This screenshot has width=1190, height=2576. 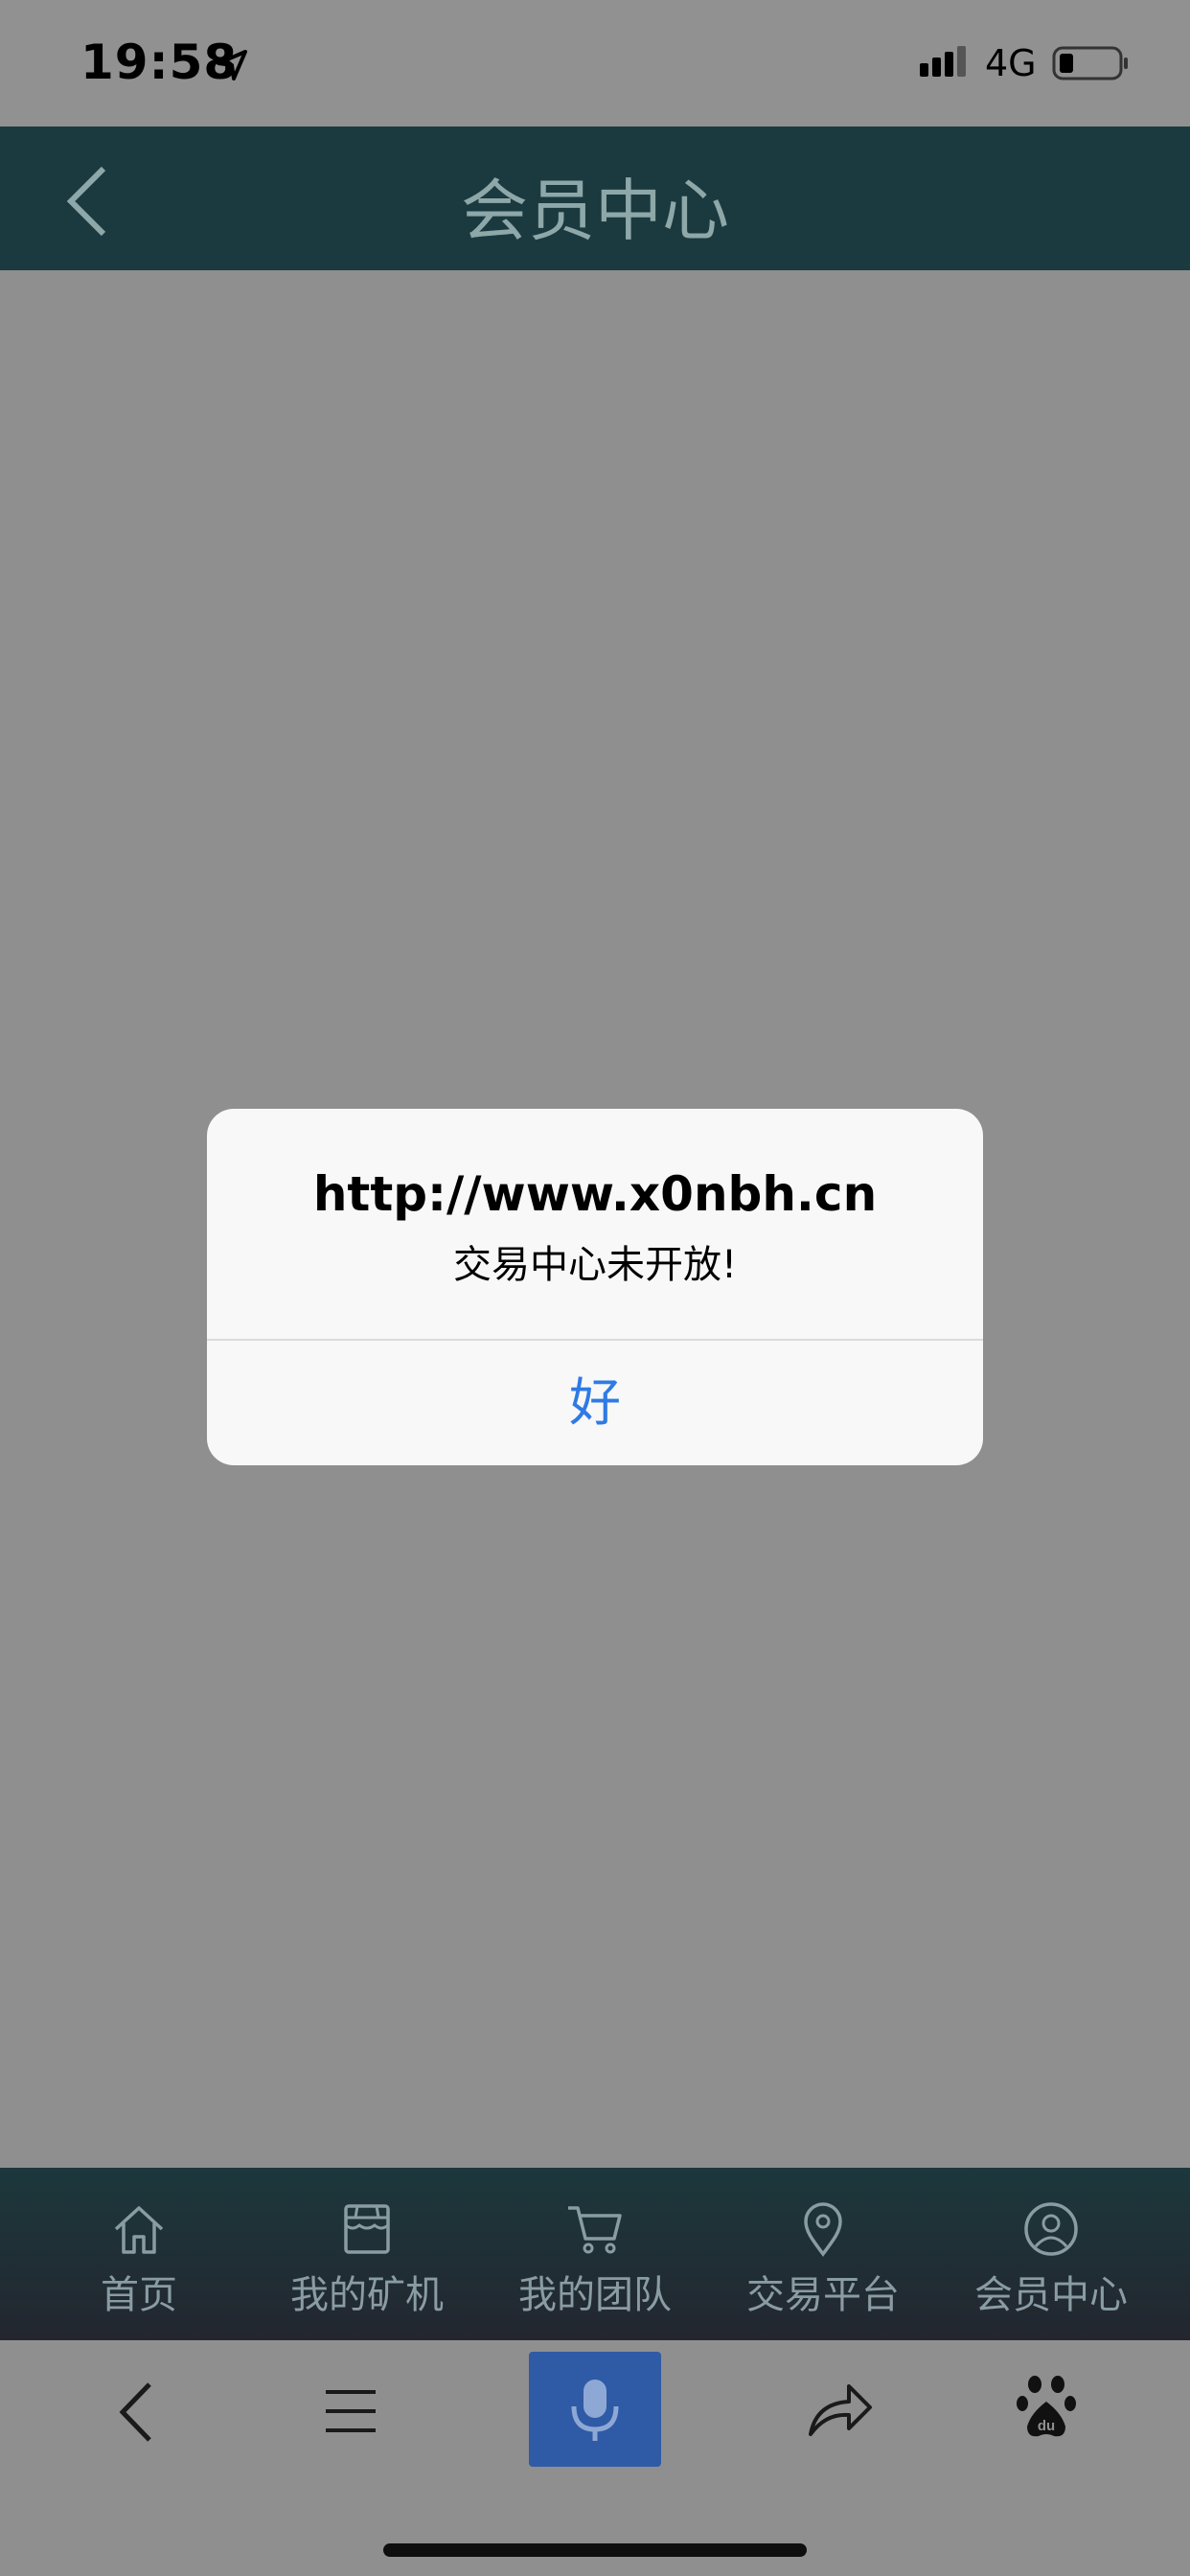 I want to click on user-icon, so click(x=1051, y=2229).